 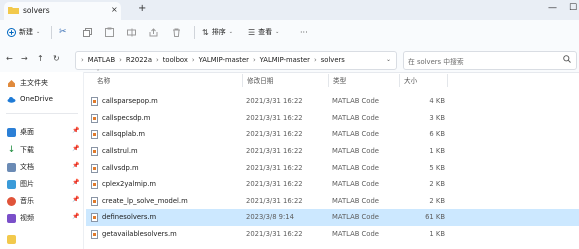 What do you see at coordinates (20, 132) in the screenshot?
I see `sidebar-item-desktop: 桌面` at bounding box center [20, 132].